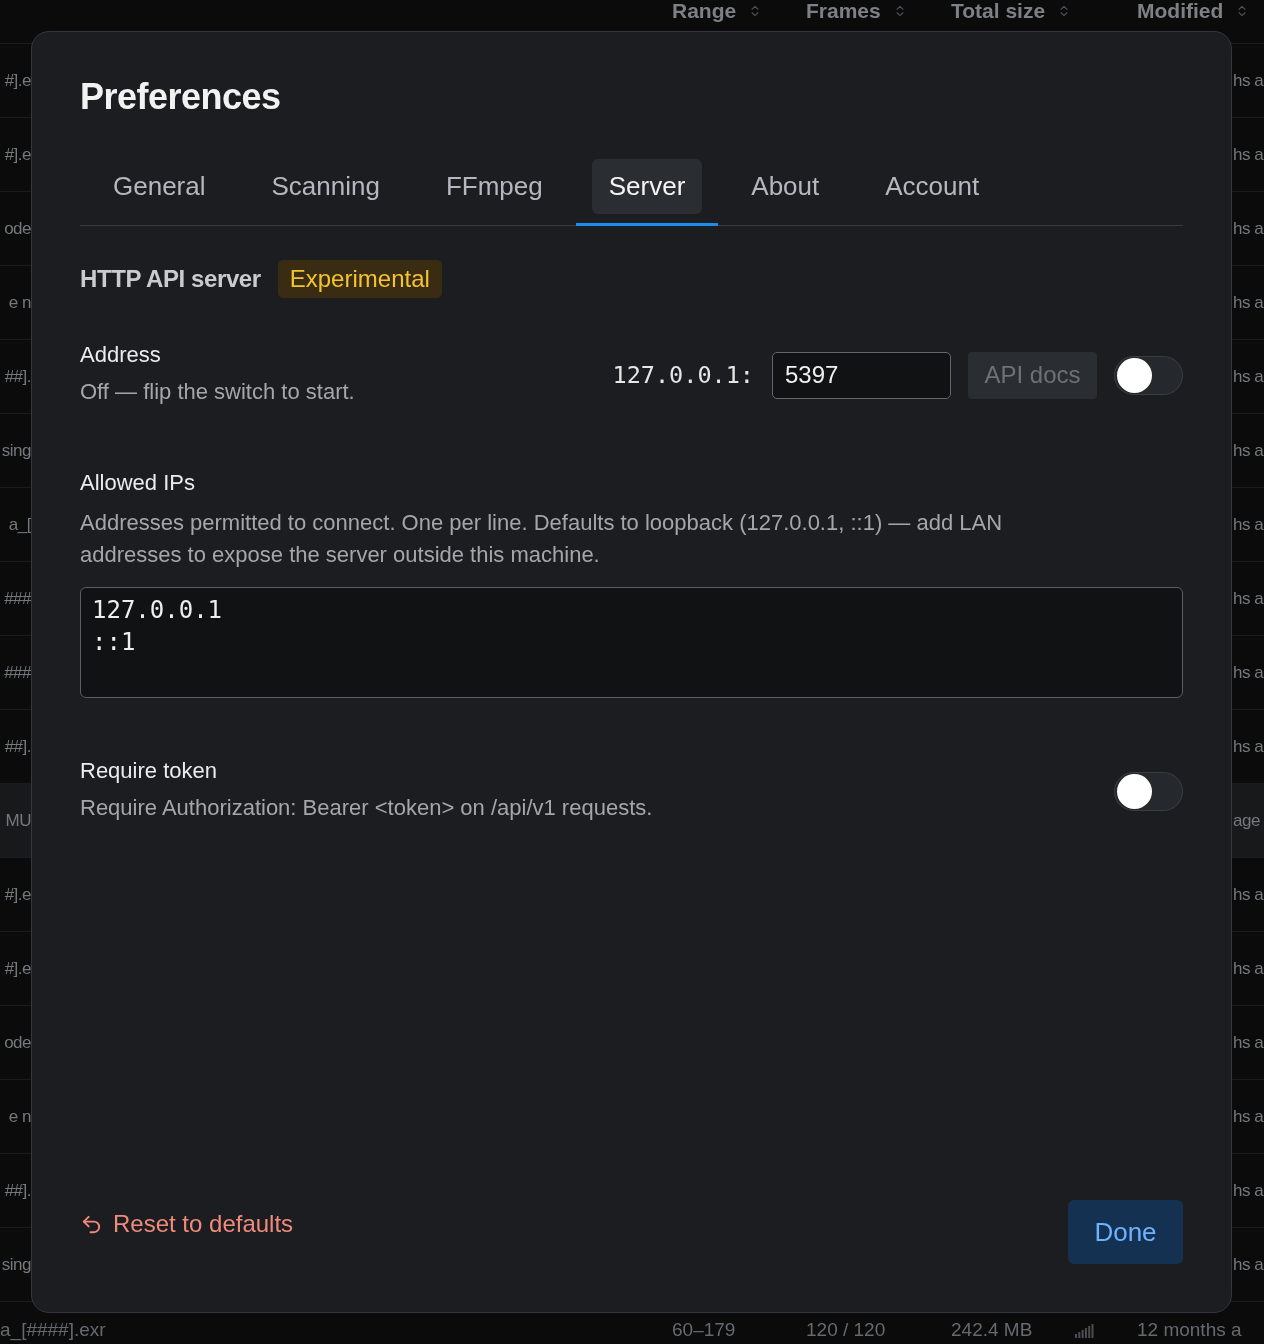 This screenshot has height=1344, width=1264. I want to click on tab: Scanning, so click(325, 192).